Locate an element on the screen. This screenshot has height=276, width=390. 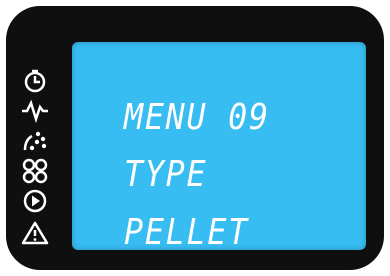
alarm-icon is located at coordinates (35, 233).